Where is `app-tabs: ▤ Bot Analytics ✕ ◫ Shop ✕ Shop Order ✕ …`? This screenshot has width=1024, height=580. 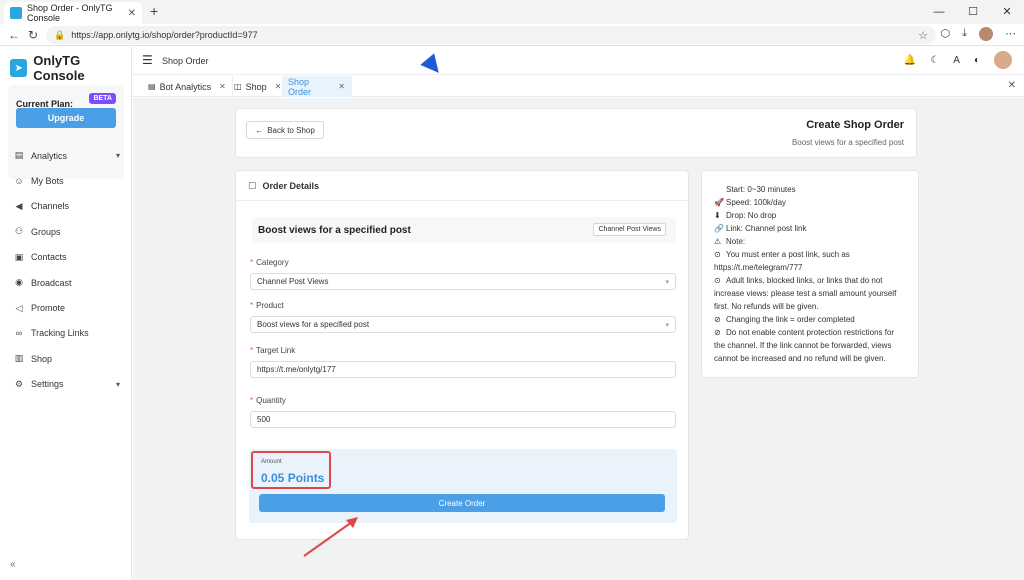
app-tabs: ▤ Bot Analytics ✕ ◫ Shop ✕ Shop Order ✕ … is located at coordinates (578, 86).